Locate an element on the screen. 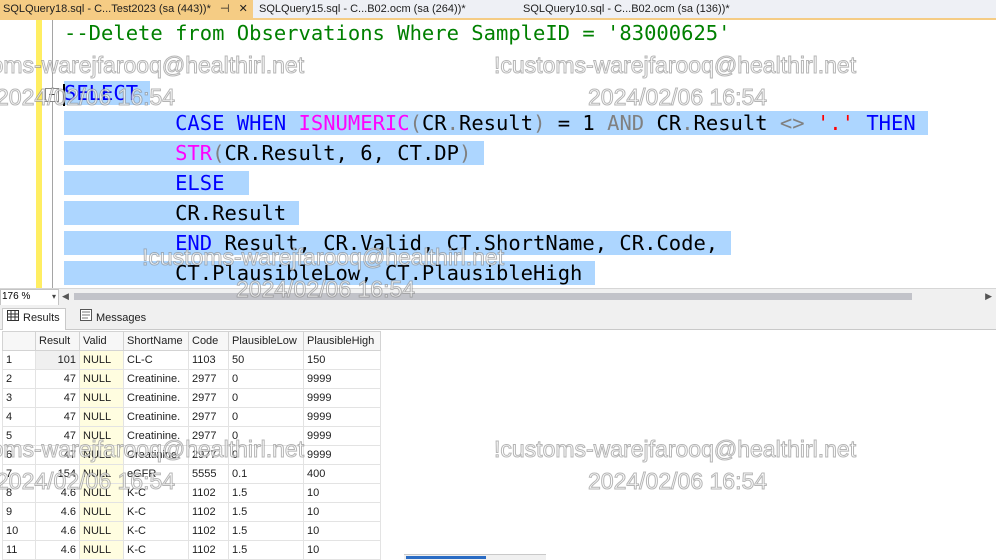  grid-cell-shortname: CL-C is located at coordinates (156, 360).